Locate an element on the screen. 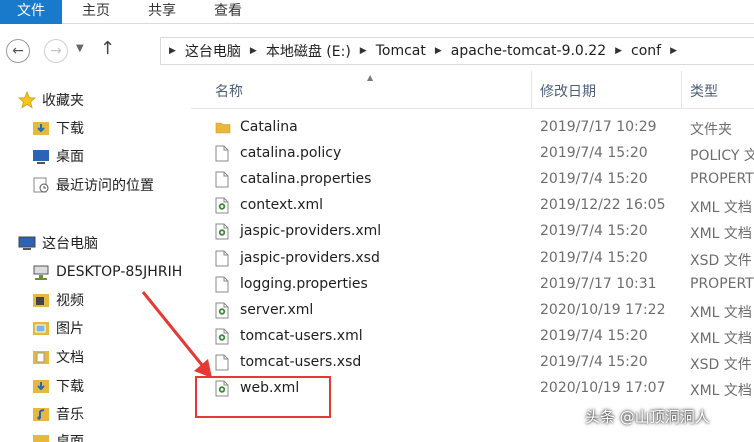 The image size is (754, 442). videos-folder-icon is located at coordinates (41, 300).